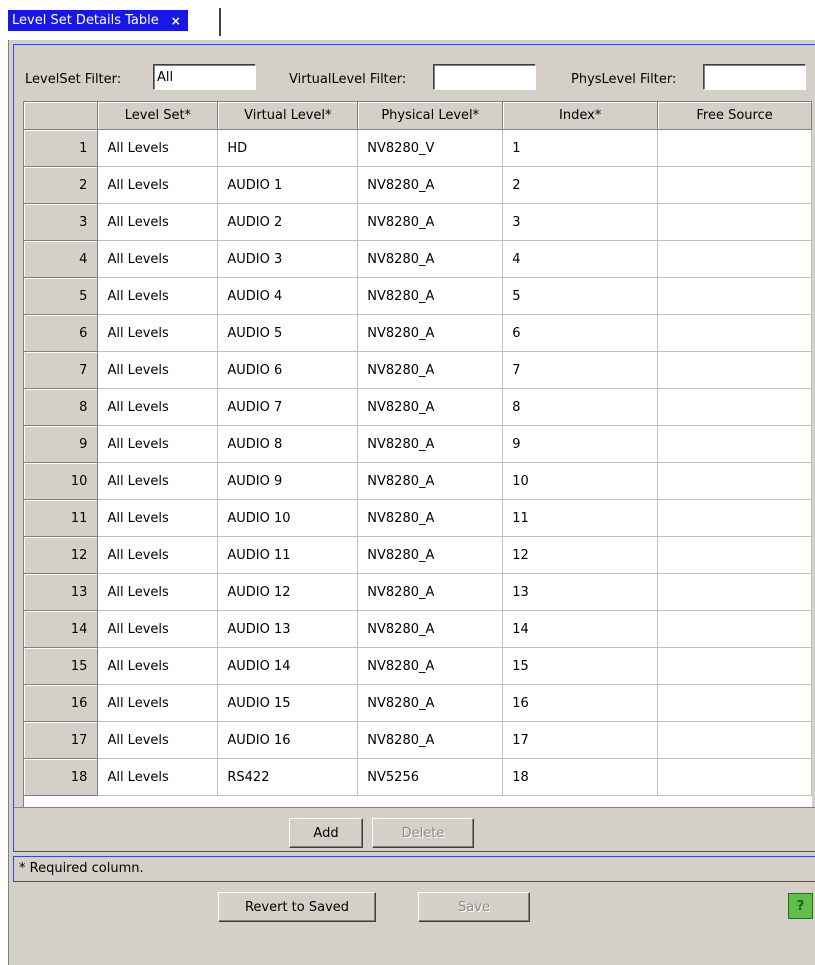 Image resolution: width=815 pixels, height=965 pixels. I want to click on virtual-level-cell: AUDIO 15, so click(288, 703).